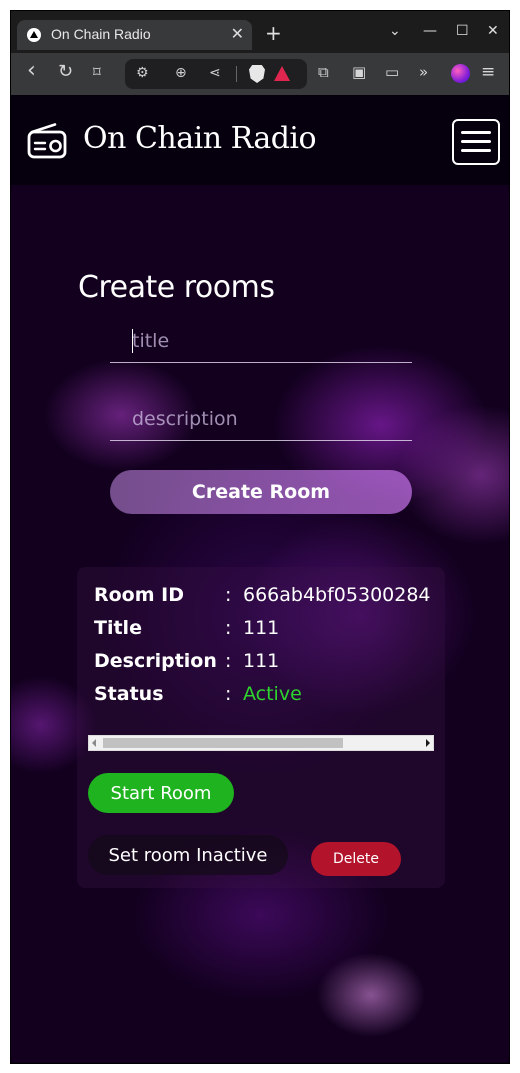 The width and height of the screenshot is (520, 1073). Describe the element at coordinates (257, 74) in the screenshot. I see `brave-shields-icon` at that location.